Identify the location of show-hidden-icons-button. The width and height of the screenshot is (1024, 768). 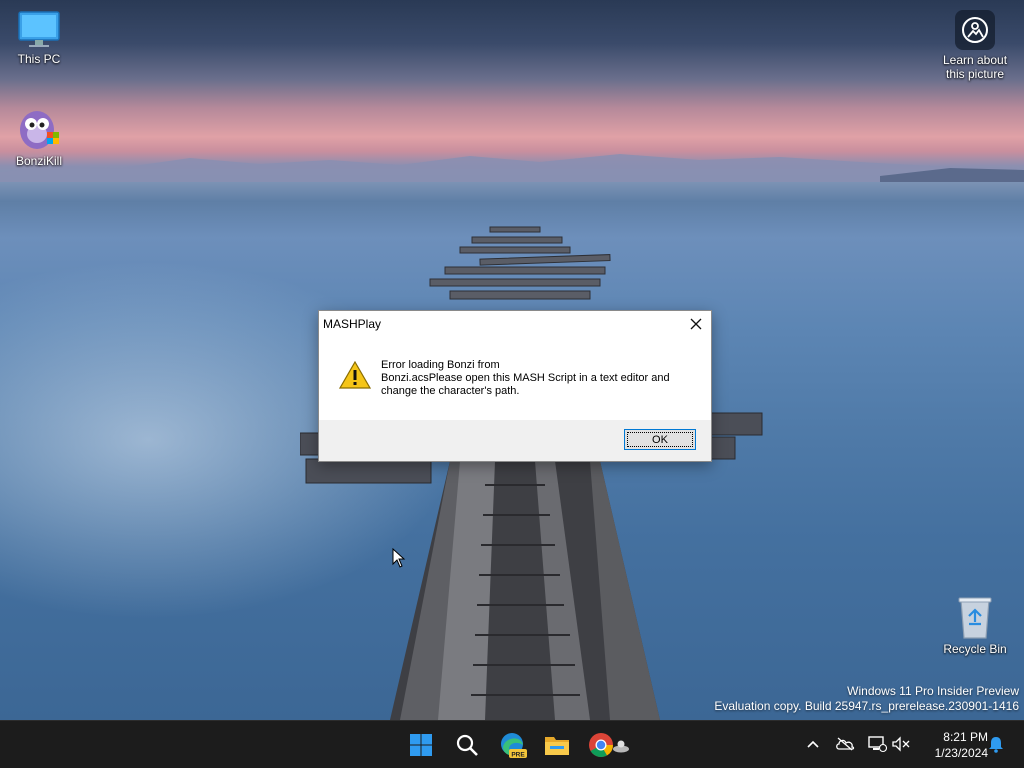
(813, 744).